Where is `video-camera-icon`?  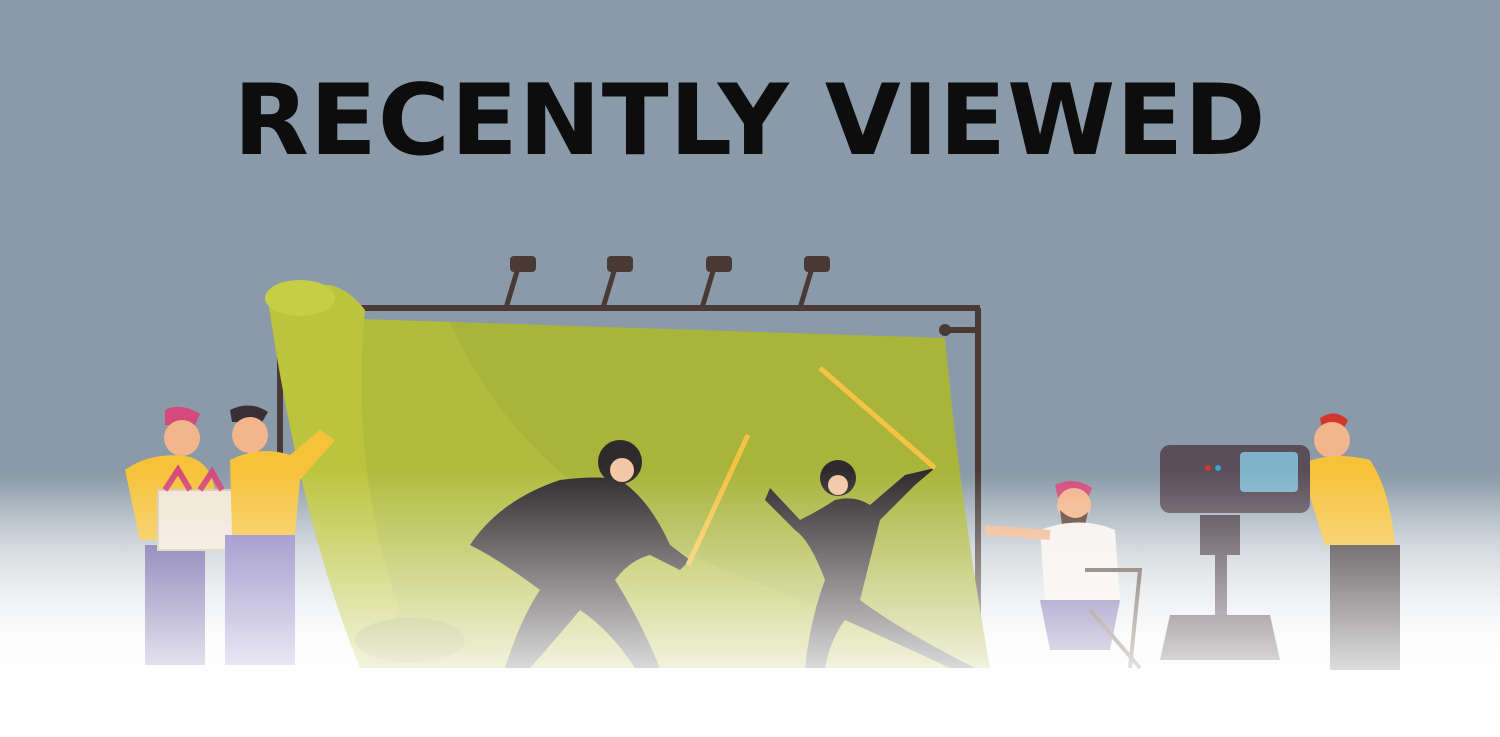 video-camera-icon is located at coordinates (1235, 552).